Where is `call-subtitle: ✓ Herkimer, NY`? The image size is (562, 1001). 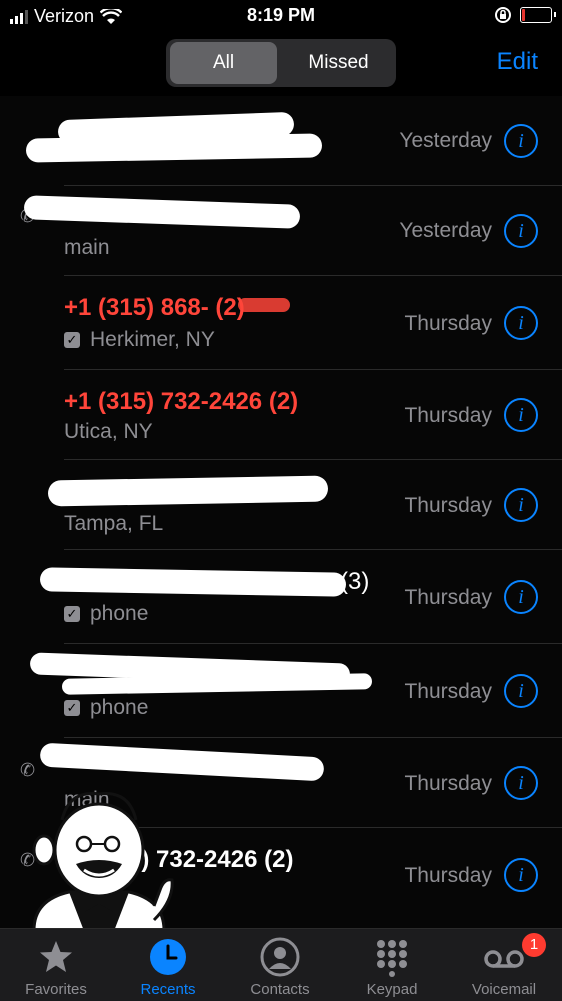
call-subtitle: ✓ Herkimer, NY is located at coordinates (139, 340).